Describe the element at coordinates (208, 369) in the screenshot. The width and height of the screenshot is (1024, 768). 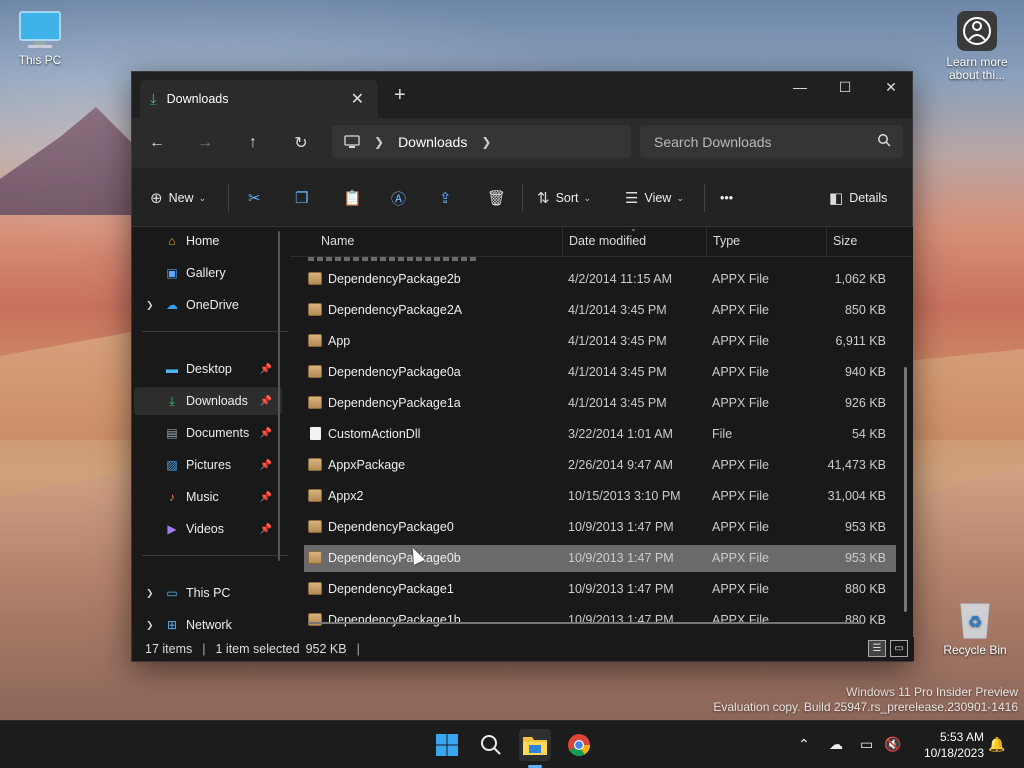
I see `nav-item-desktop: ▬ Desktop 📌` at that location.